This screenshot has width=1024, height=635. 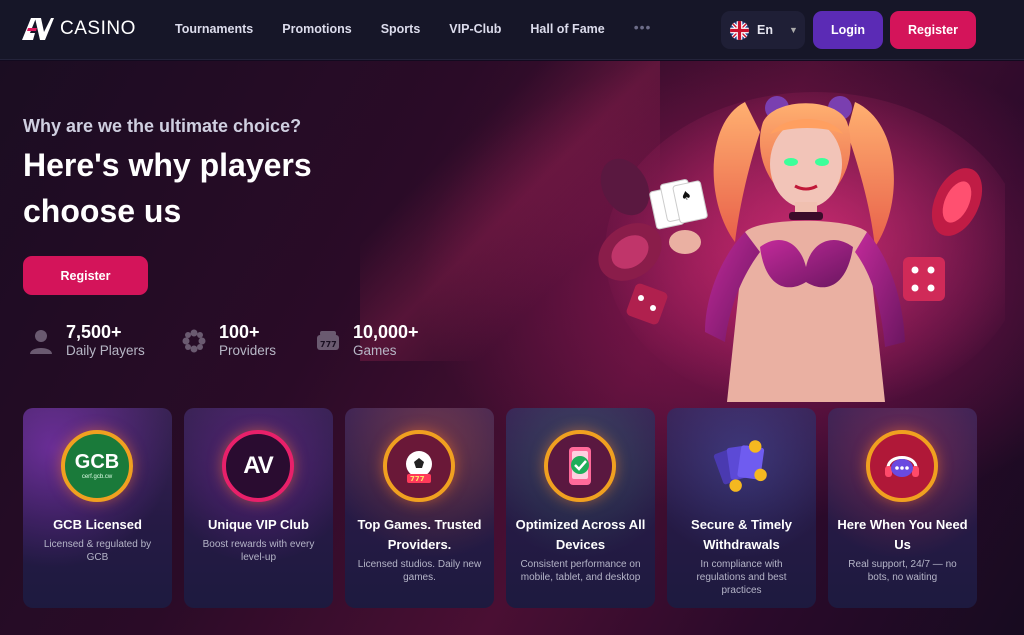 I want to click on gcb-badge-subtext: cerf.gcb.cw, so click(x=97, y=477).